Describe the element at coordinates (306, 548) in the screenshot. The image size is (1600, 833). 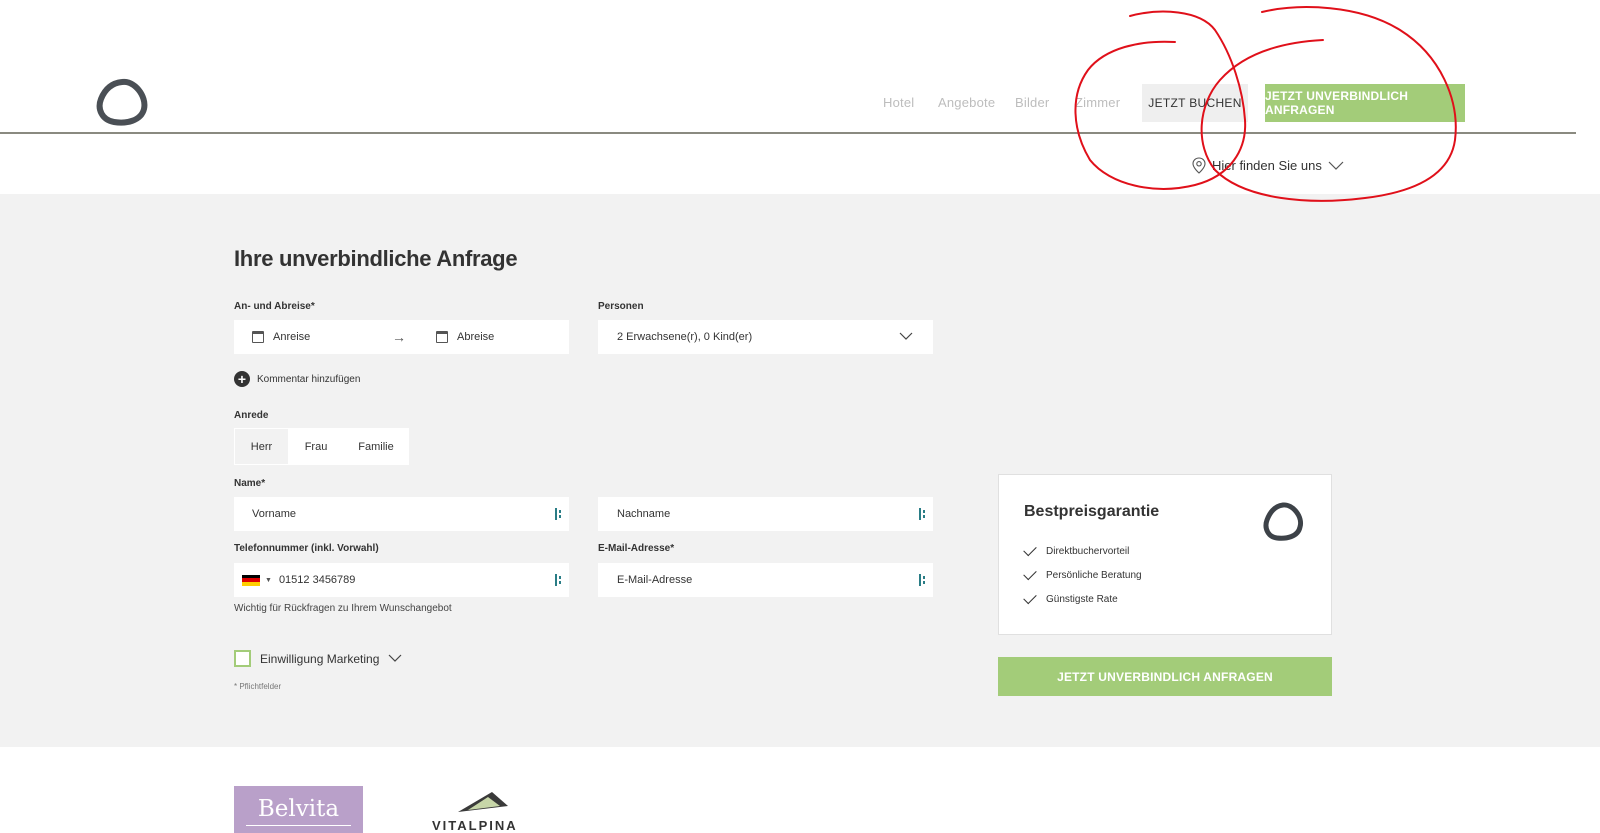
I see `phone-label: Telefonnummer (inkl. Vorwahl)` at that location.